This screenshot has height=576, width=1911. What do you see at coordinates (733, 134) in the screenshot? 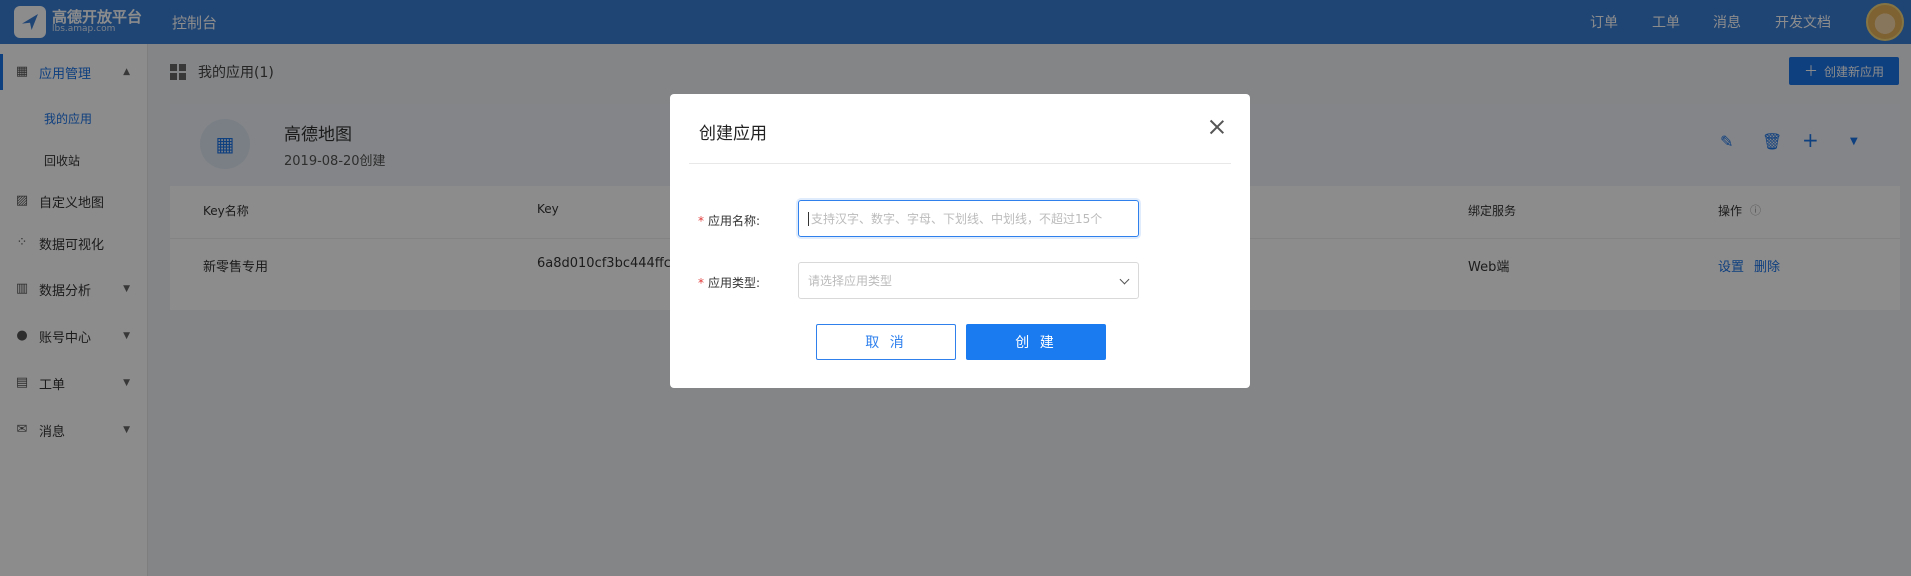
I see `dialog-title: 创建应用` at bounding box center [733, 134].